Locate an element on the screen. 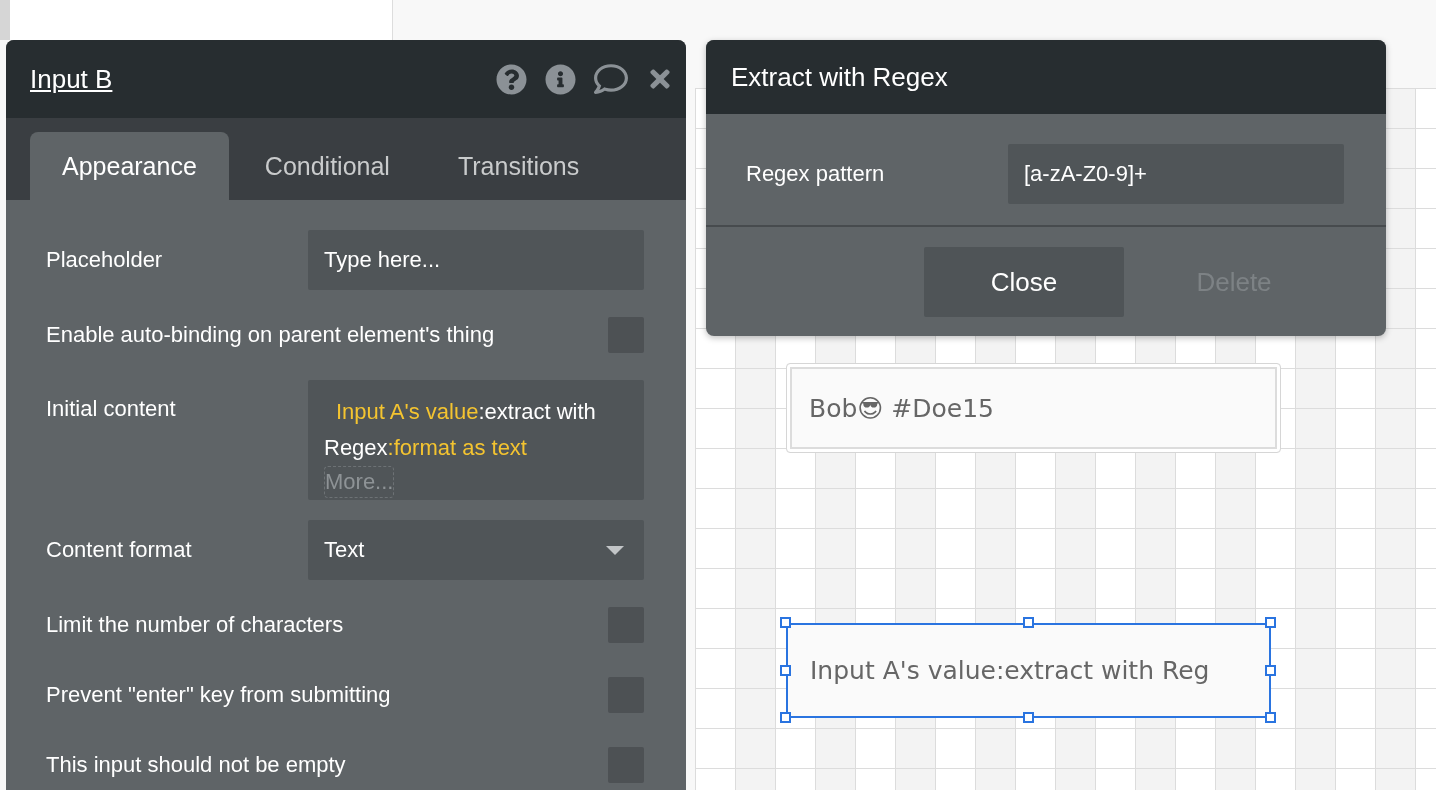 This screenshot has width=1436, height=790. property-label: Placeholder is located at coordinates (105, 260).